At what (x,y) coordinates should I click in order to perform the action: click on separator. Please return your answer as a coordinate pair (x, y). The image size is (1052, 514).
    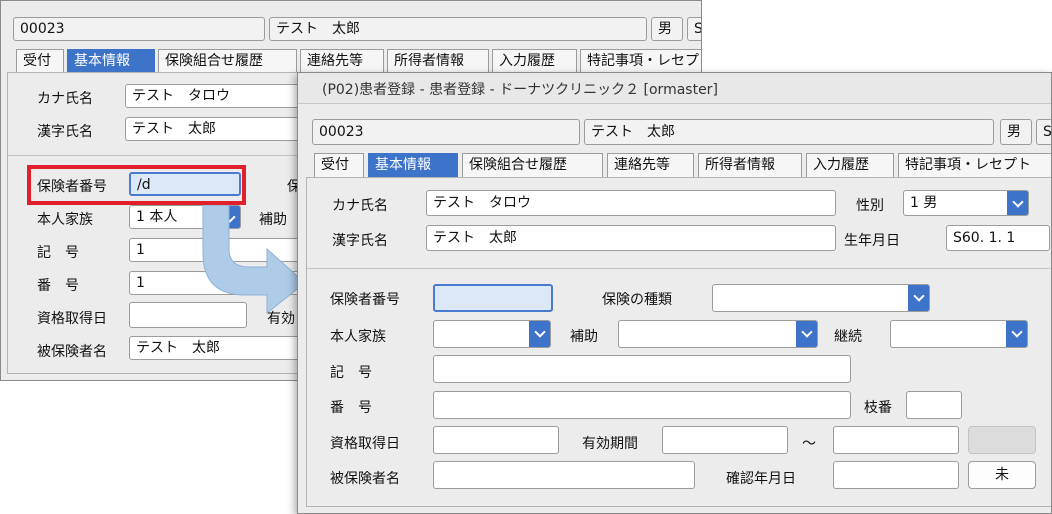
    Looking at the image, I should click on (679, 268).